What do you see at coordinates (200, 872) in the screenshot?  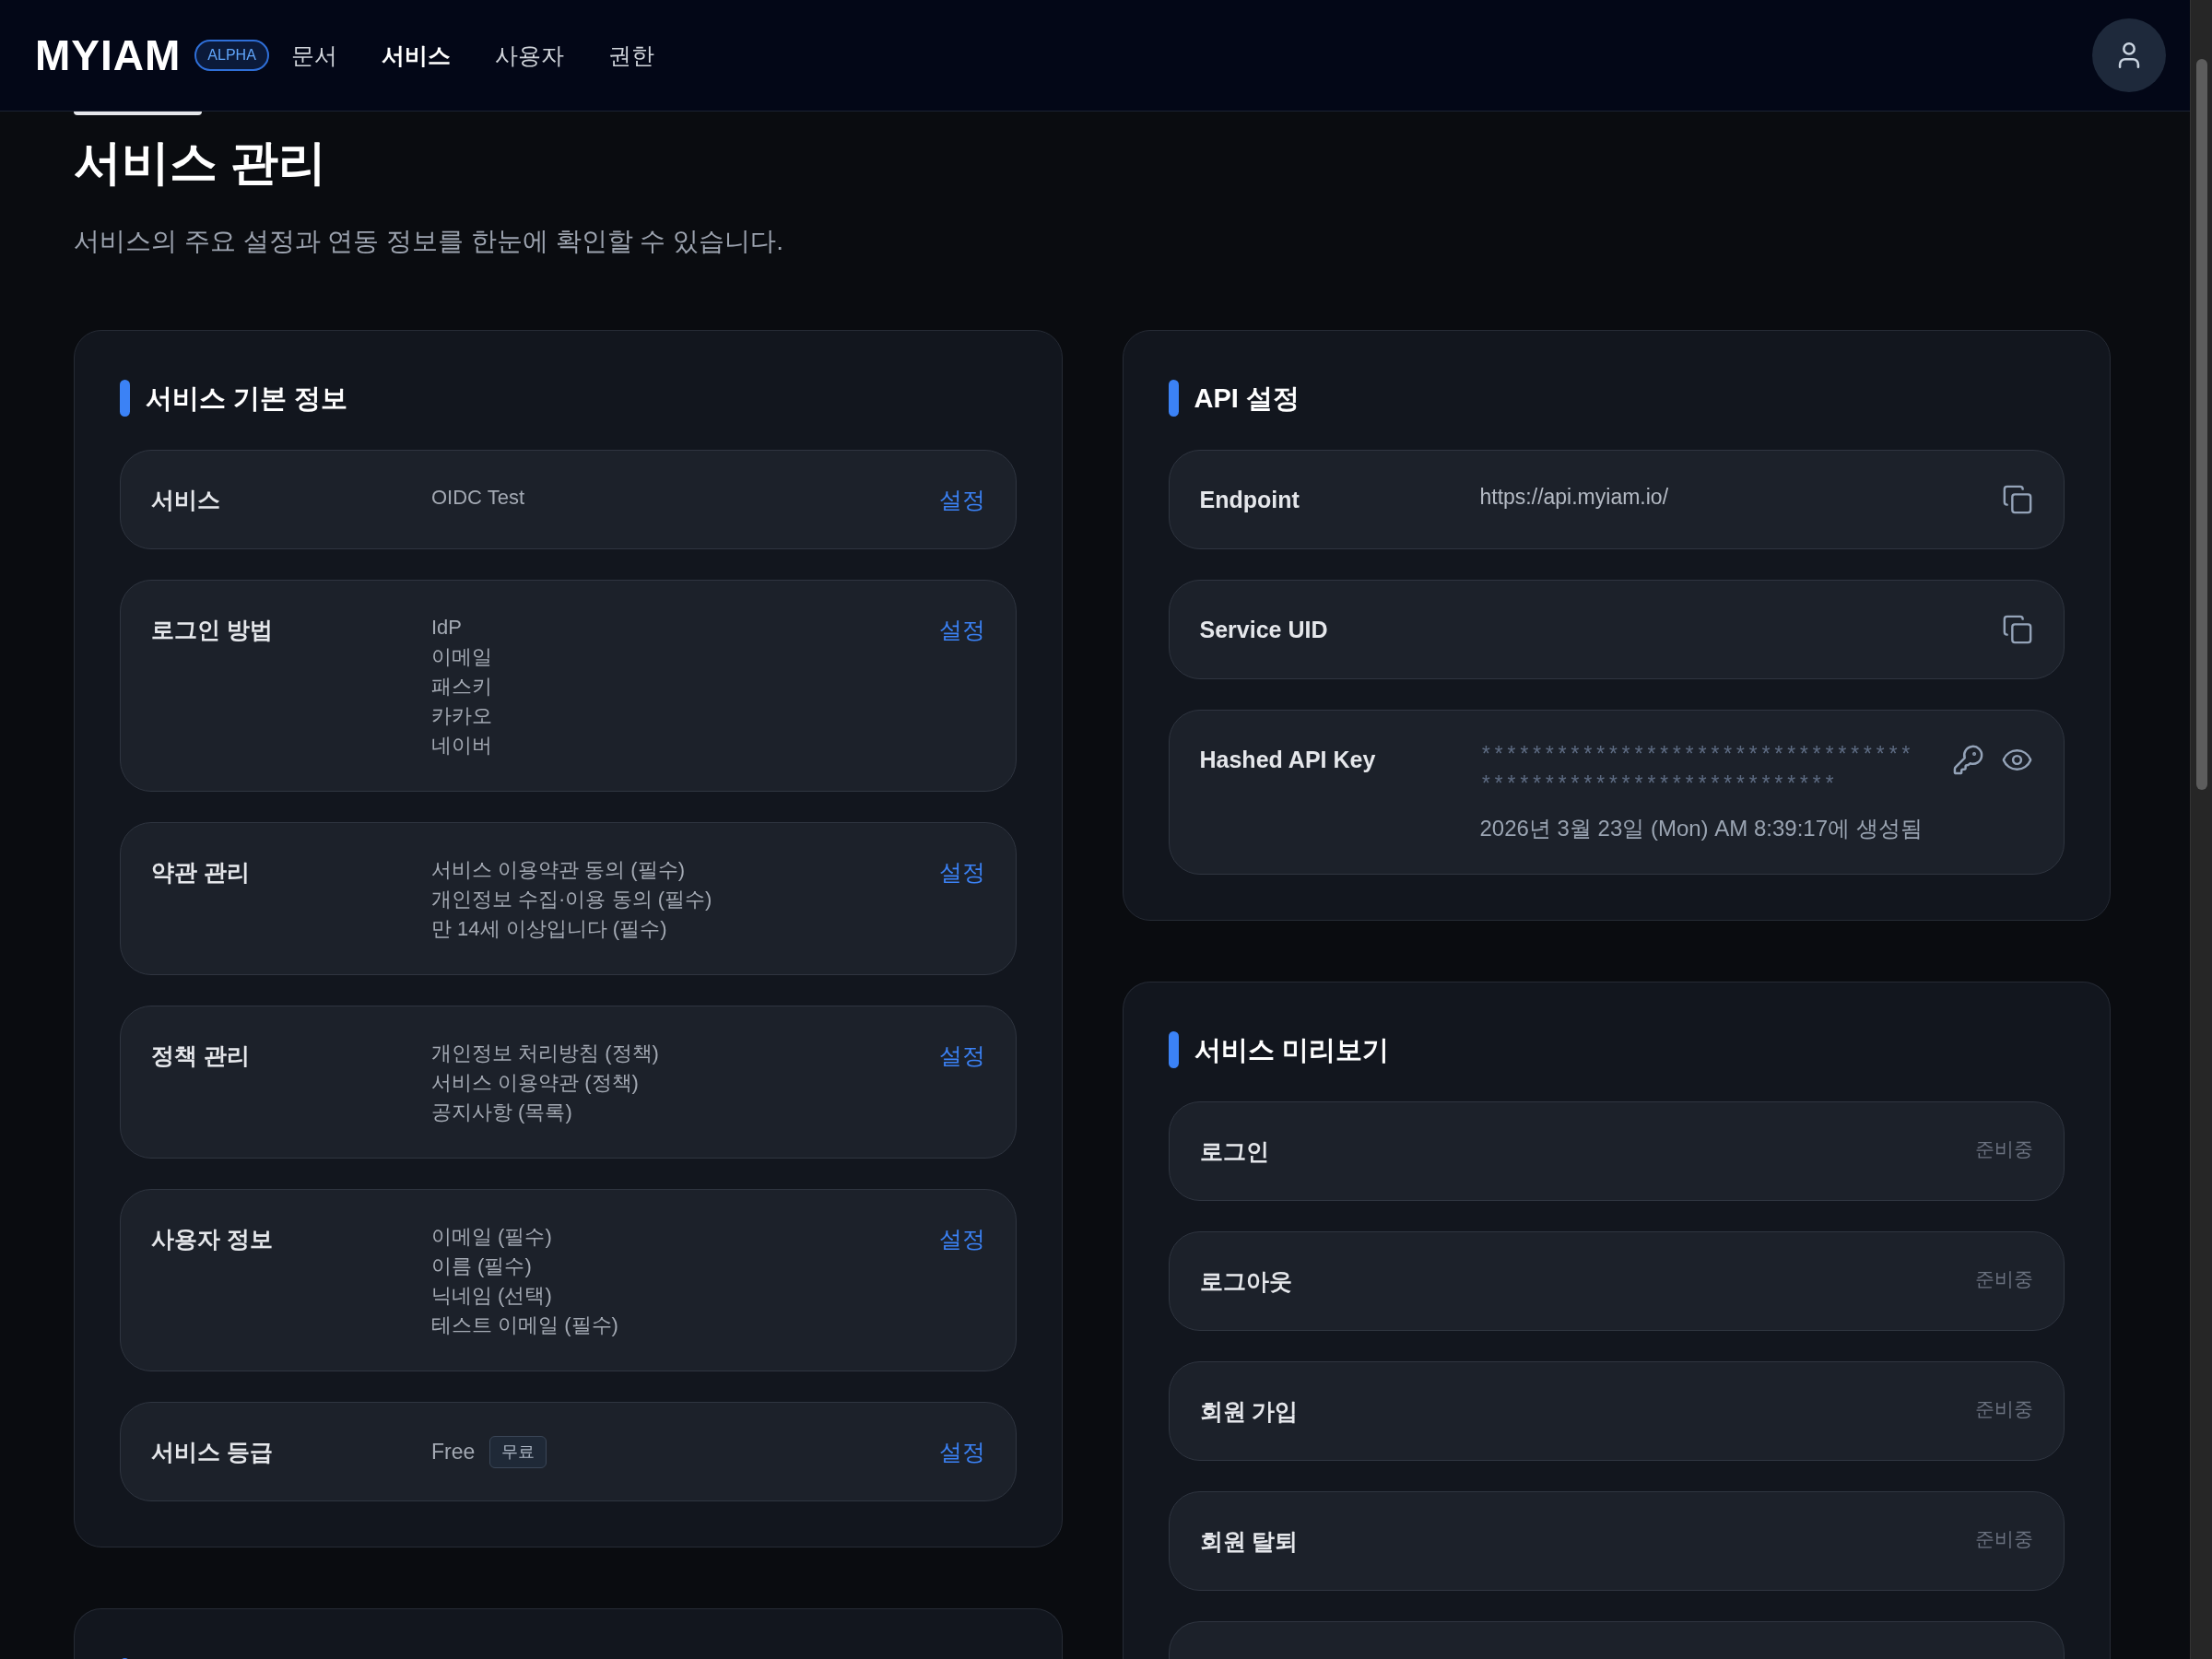 I see `row-label: 약관 관리` at bounding box center [200, 872].